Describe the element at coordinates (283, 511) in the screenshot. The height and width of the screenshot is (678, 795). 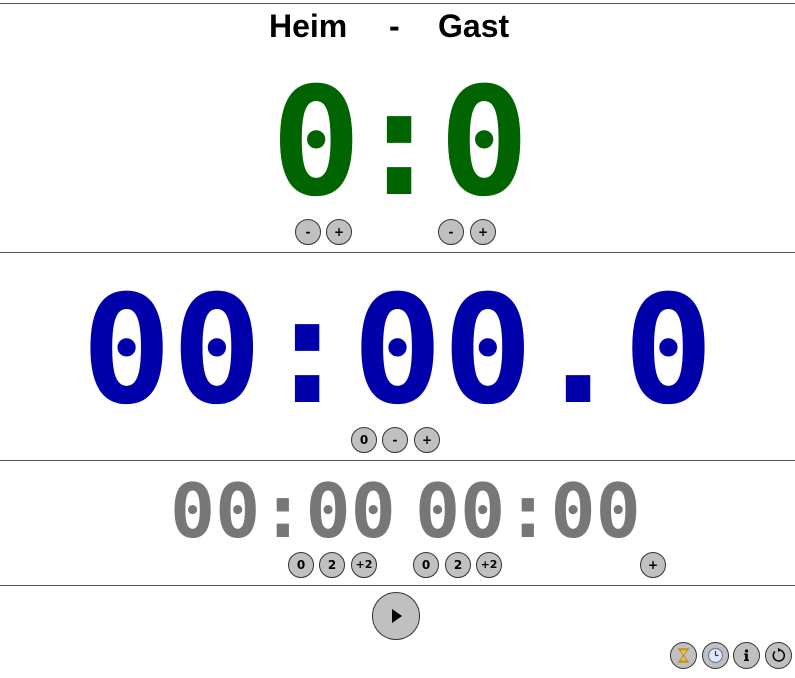
I see `home-penalty-time: 00:00` at that location.